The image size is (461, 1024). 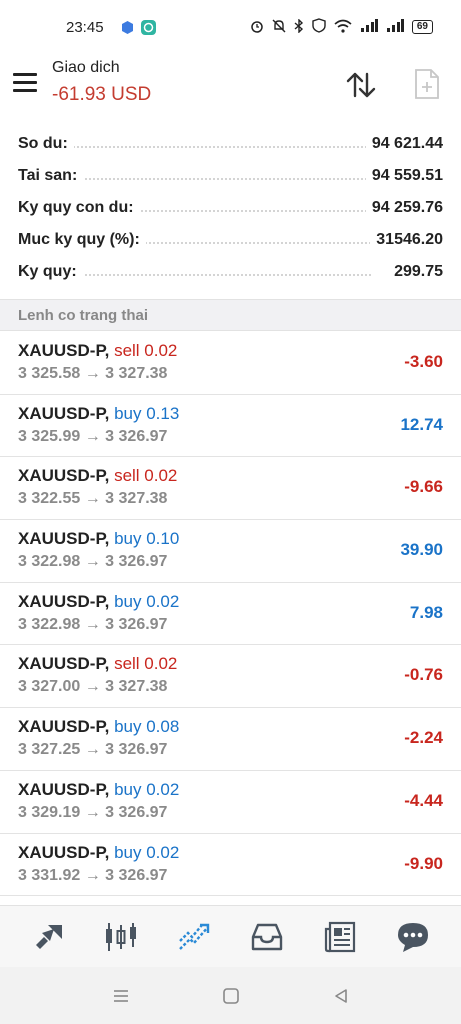 I want to click on position-profit: 39.90, so click(x=421, y=550).